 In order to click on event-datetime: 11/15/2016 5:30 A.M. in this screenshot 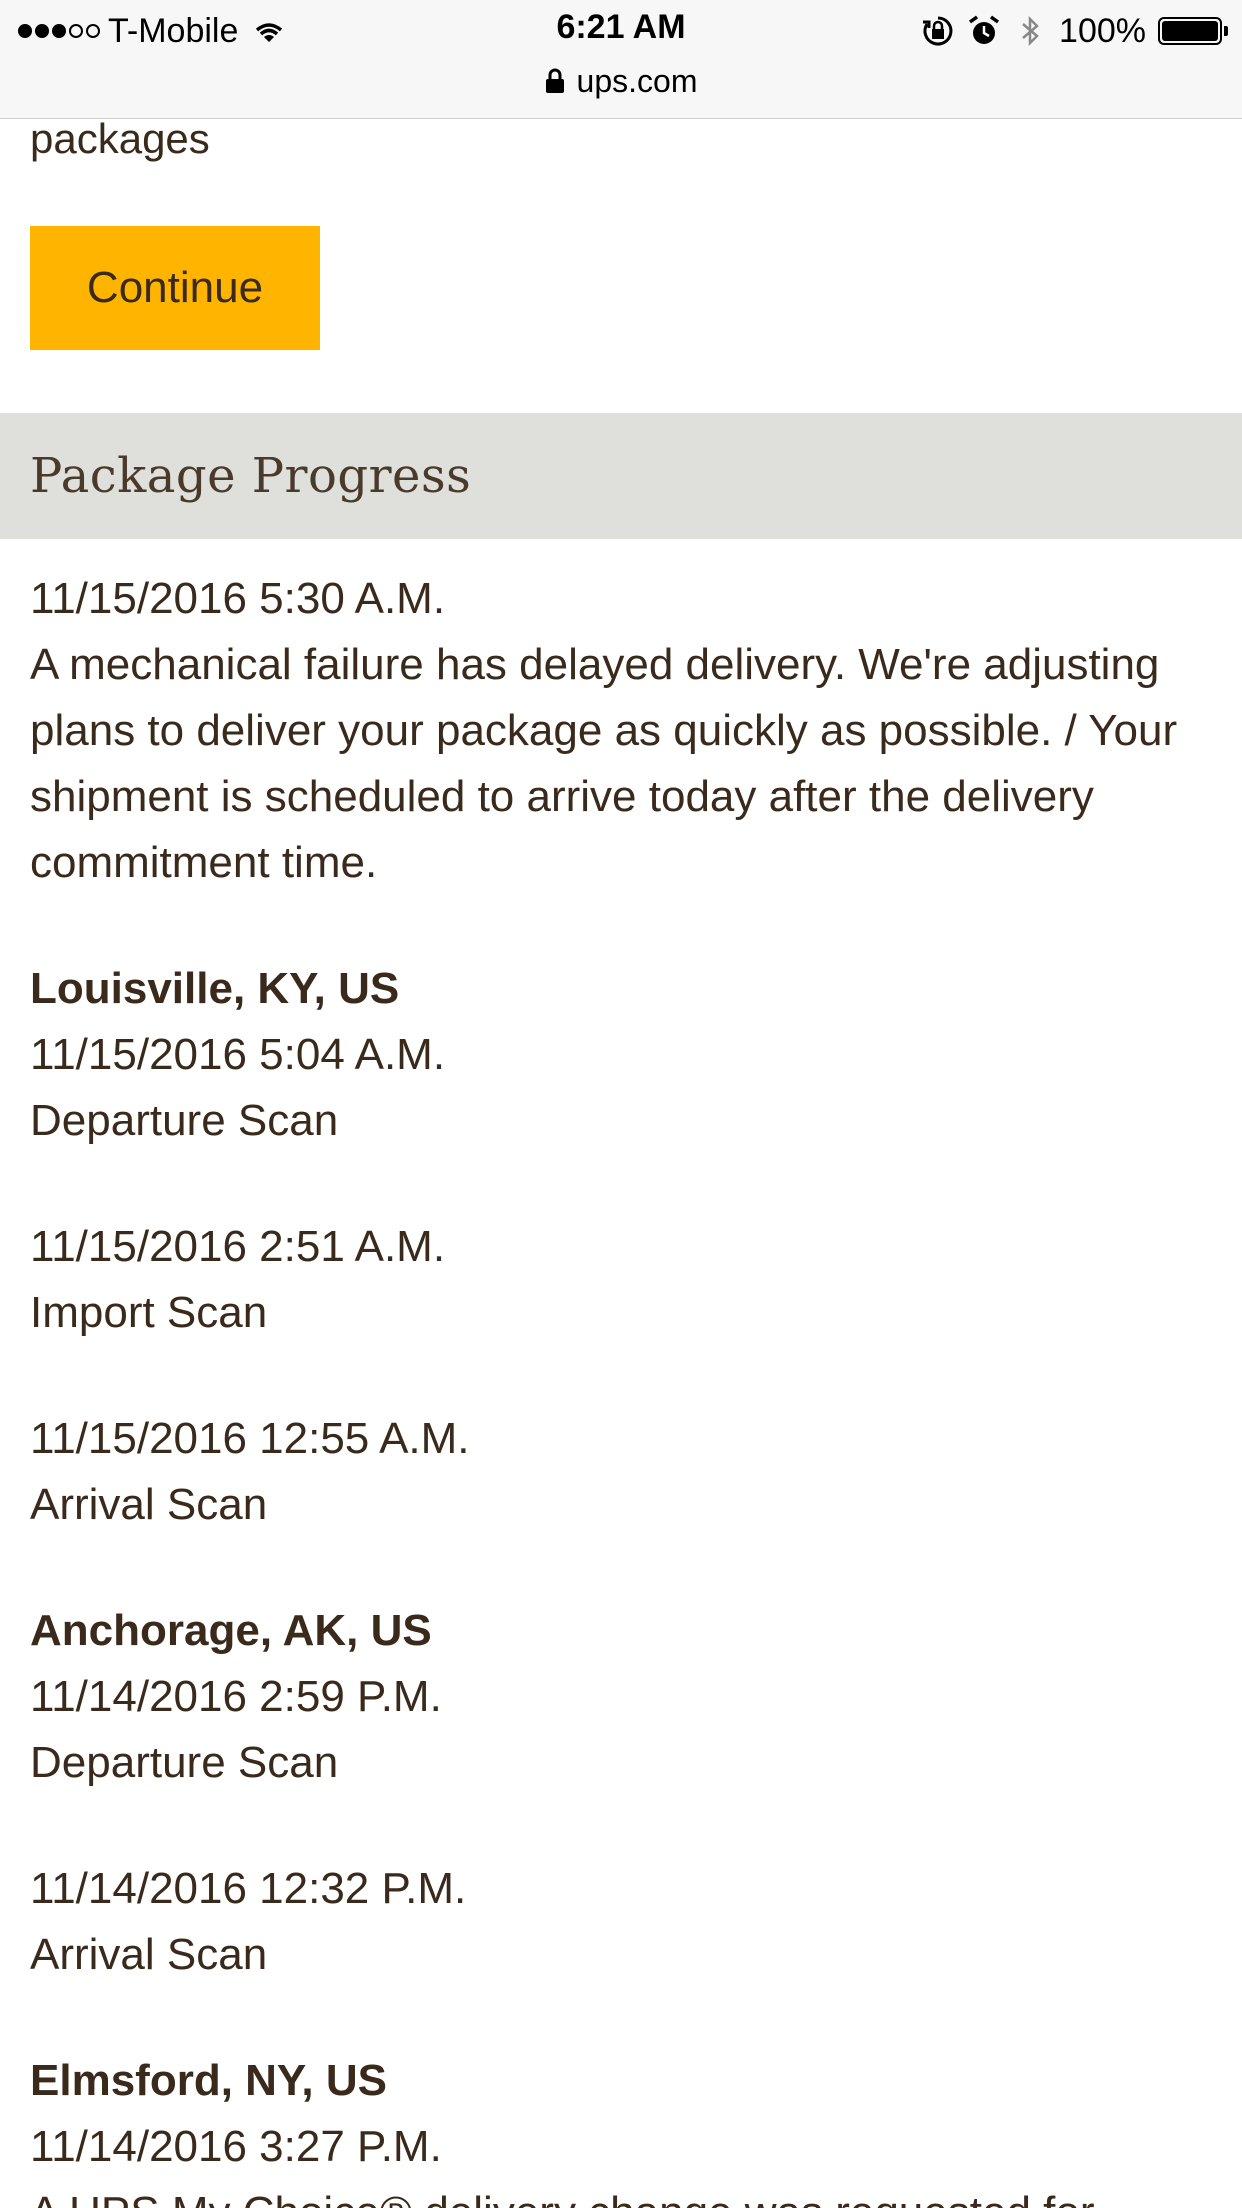, I will do `click(238, 598)`.